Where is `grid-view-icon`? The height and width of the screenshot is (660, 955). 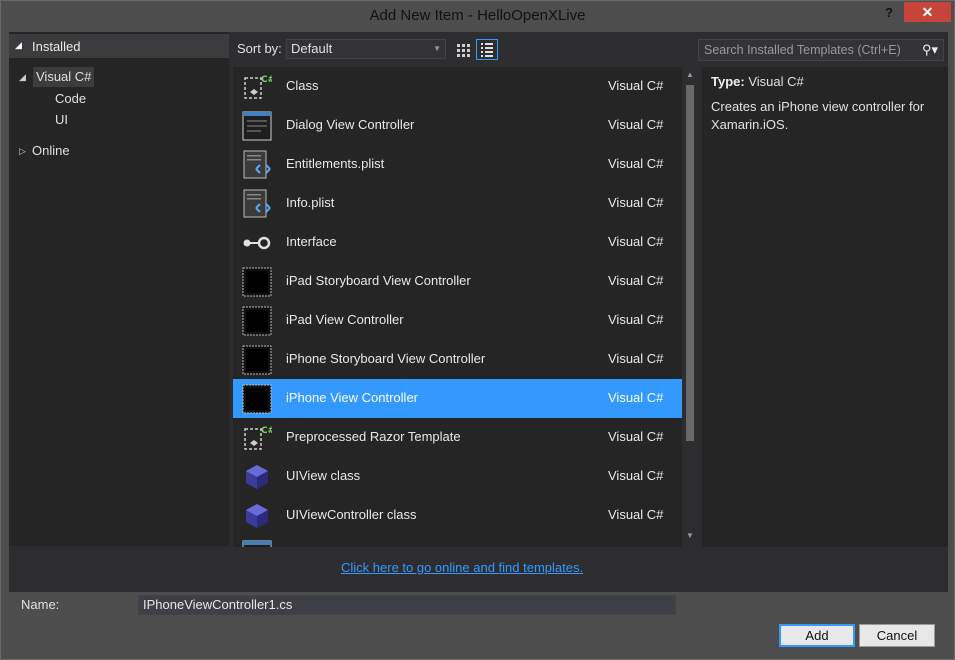
grid-view-icon is located at coordinates (463, 50).